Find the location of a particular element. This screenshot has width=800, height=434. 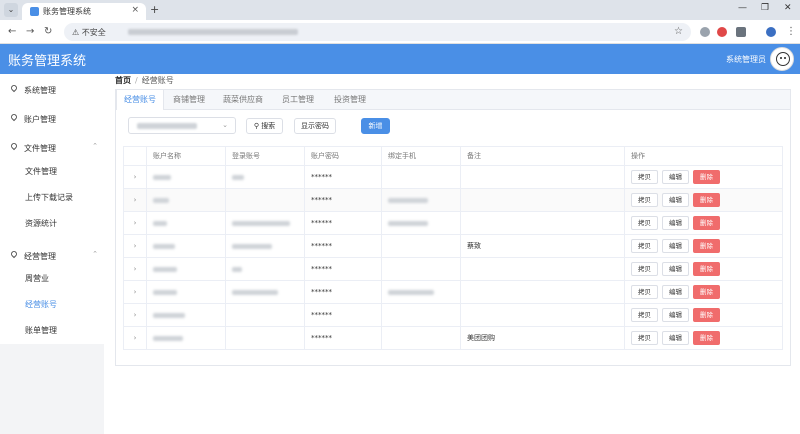

sidebar-item-upload-download: 上传下载记录 is located at coordinates (49, 197).